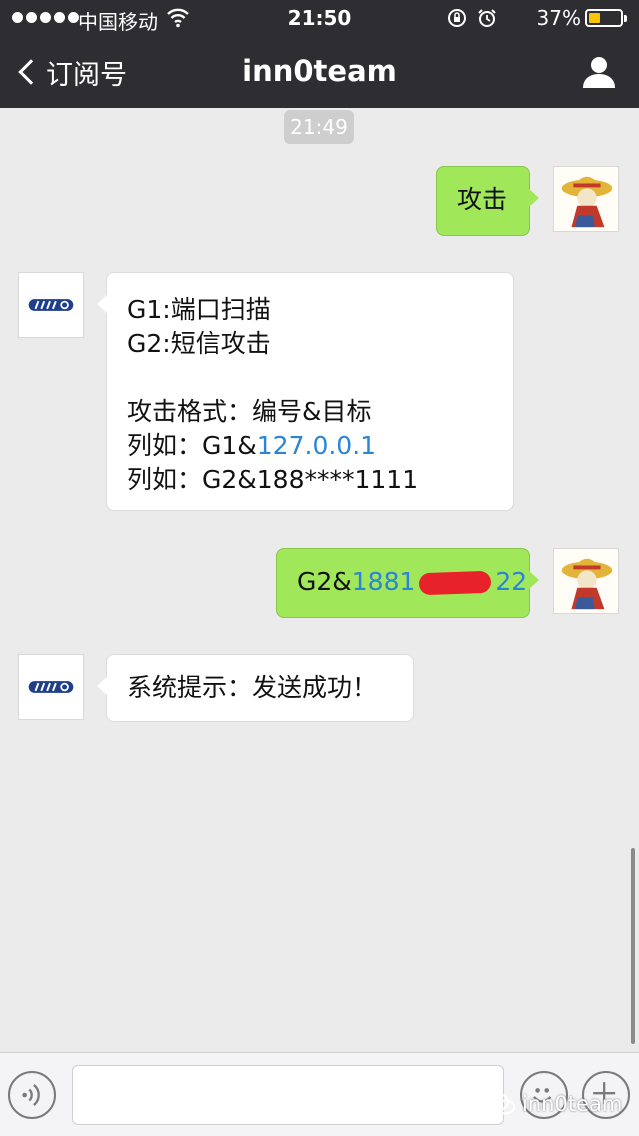 The height and width of the screenshot is (1136, 639). Describe the element at coordinates (249, 411) in the screenshot. I see `message-line: 攻击格式：编号&目标` at that location.